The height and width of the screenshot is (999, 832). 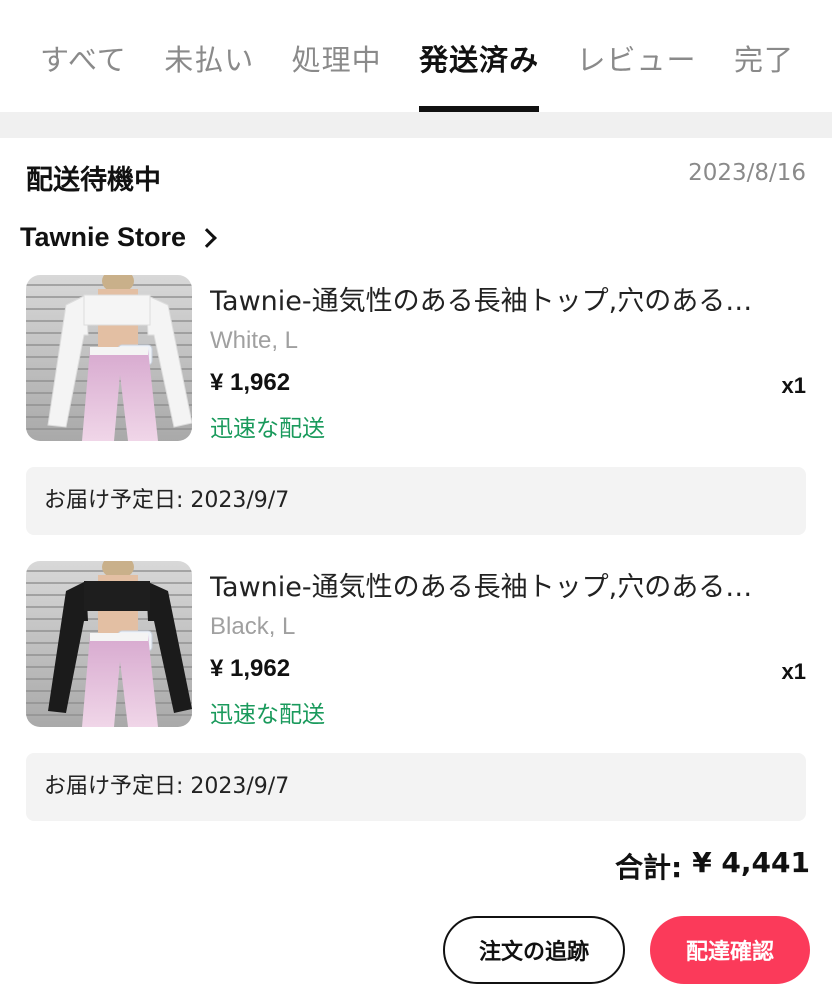 I want to click on tab-review: レビュー, so click(x=637, y=56).